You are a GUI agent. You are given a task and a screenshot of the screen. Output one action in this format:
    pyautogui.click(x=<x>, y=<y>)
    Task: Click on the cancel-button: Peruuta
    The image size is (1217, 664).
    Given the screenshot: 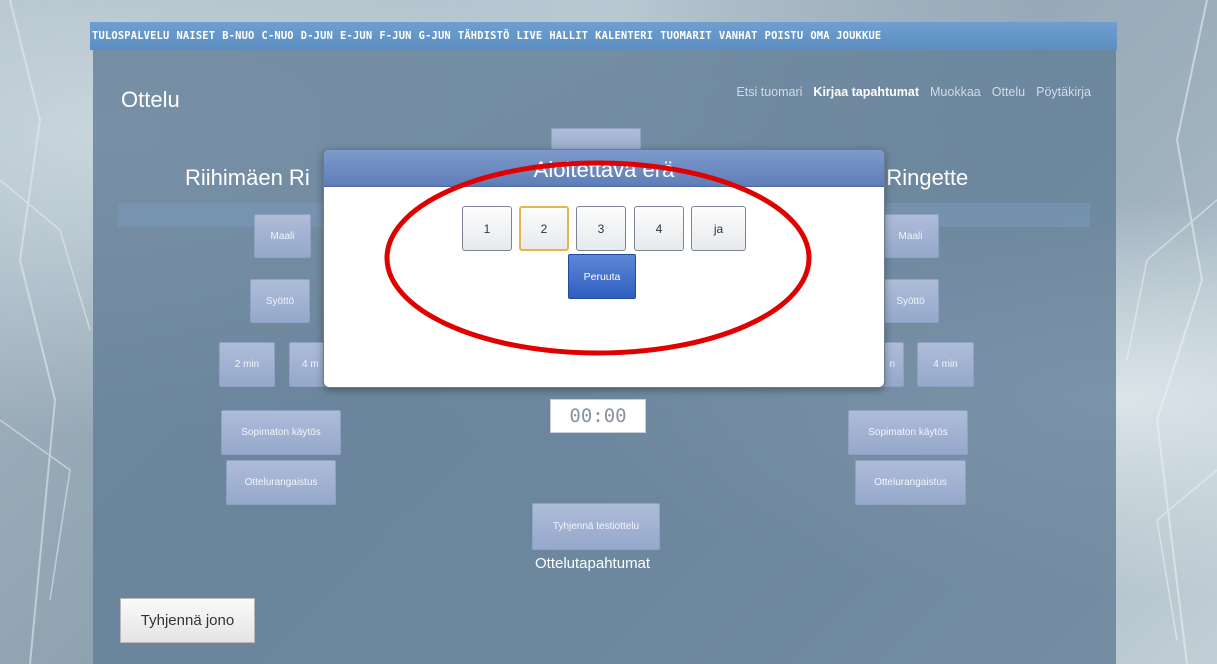 What is the action you would take?
    pyautogui.click(x=602, y=276)
    